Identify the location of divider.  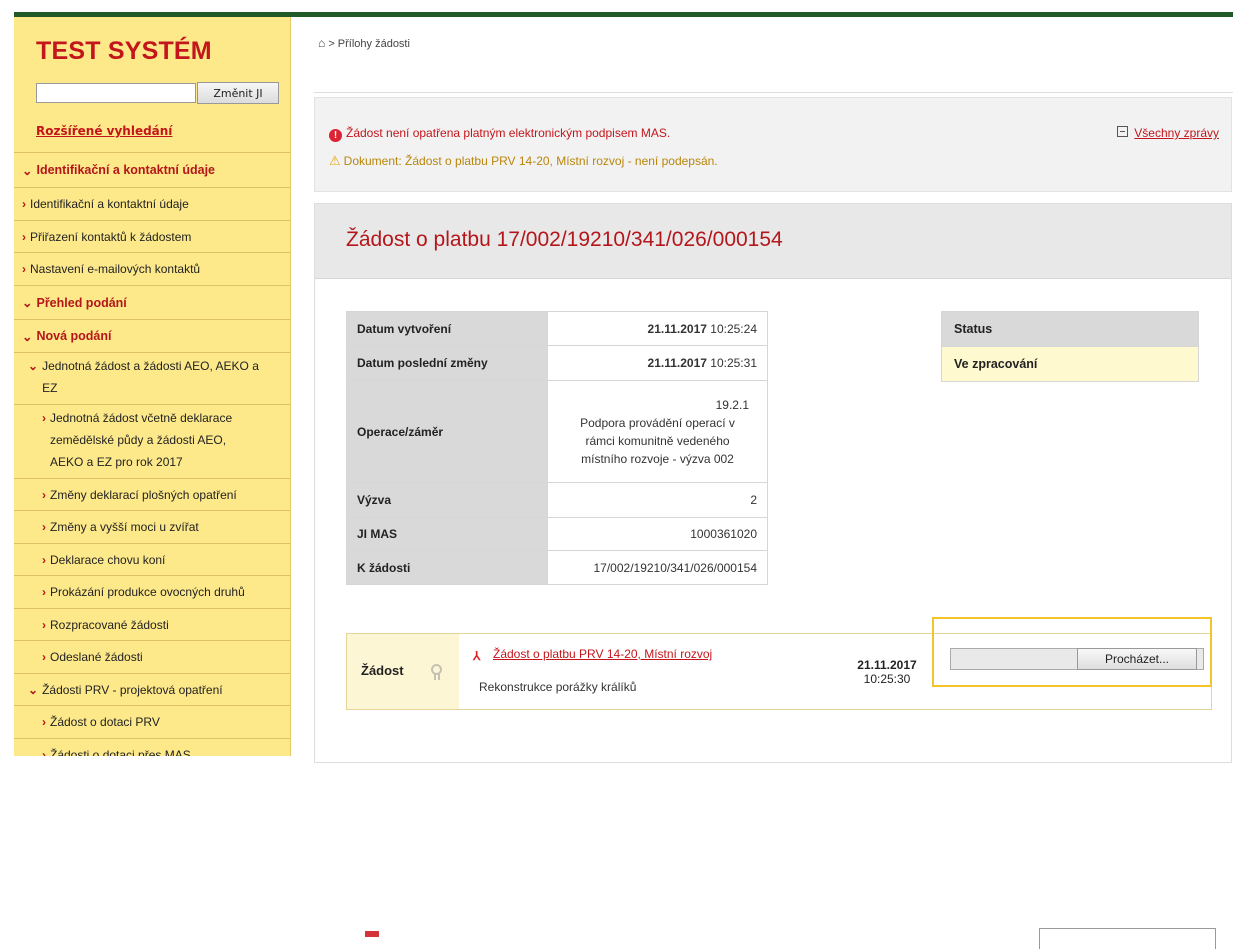
(773, 92).